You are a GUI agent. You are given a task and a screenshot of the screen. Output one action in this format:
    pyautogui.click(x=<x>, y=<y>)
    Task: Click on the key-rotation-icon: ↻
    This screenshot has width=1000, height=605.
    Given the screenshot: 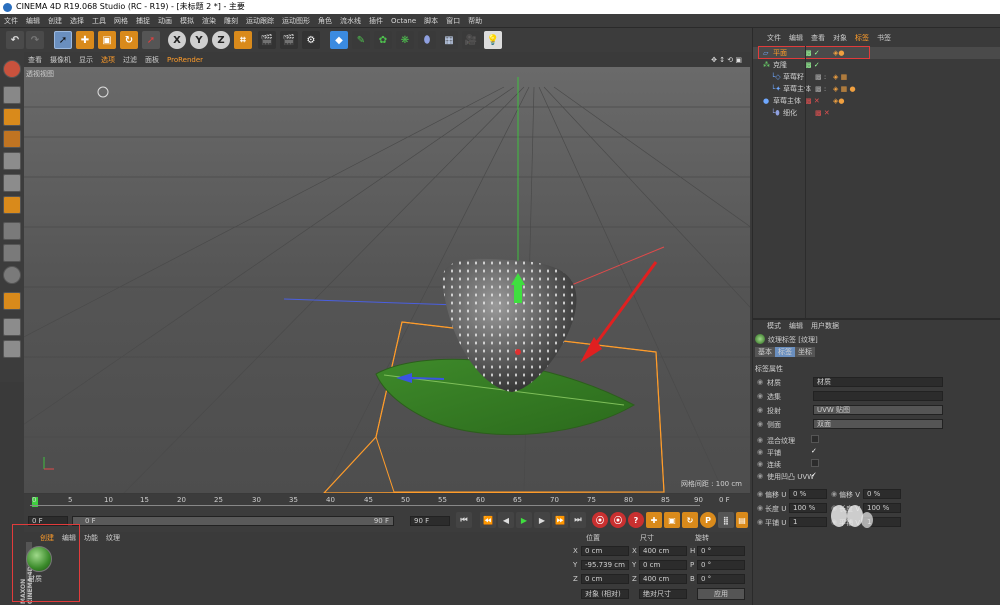 What is the action you would take?
    pyautogui.click(x=690, y=520)
    